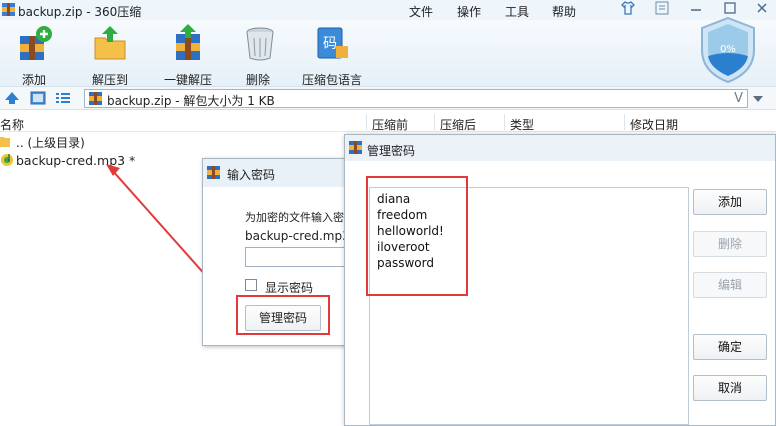 The height and width of the screenshot is (426, 776). I want to click on highlight-manage-button, so click(283, 315).